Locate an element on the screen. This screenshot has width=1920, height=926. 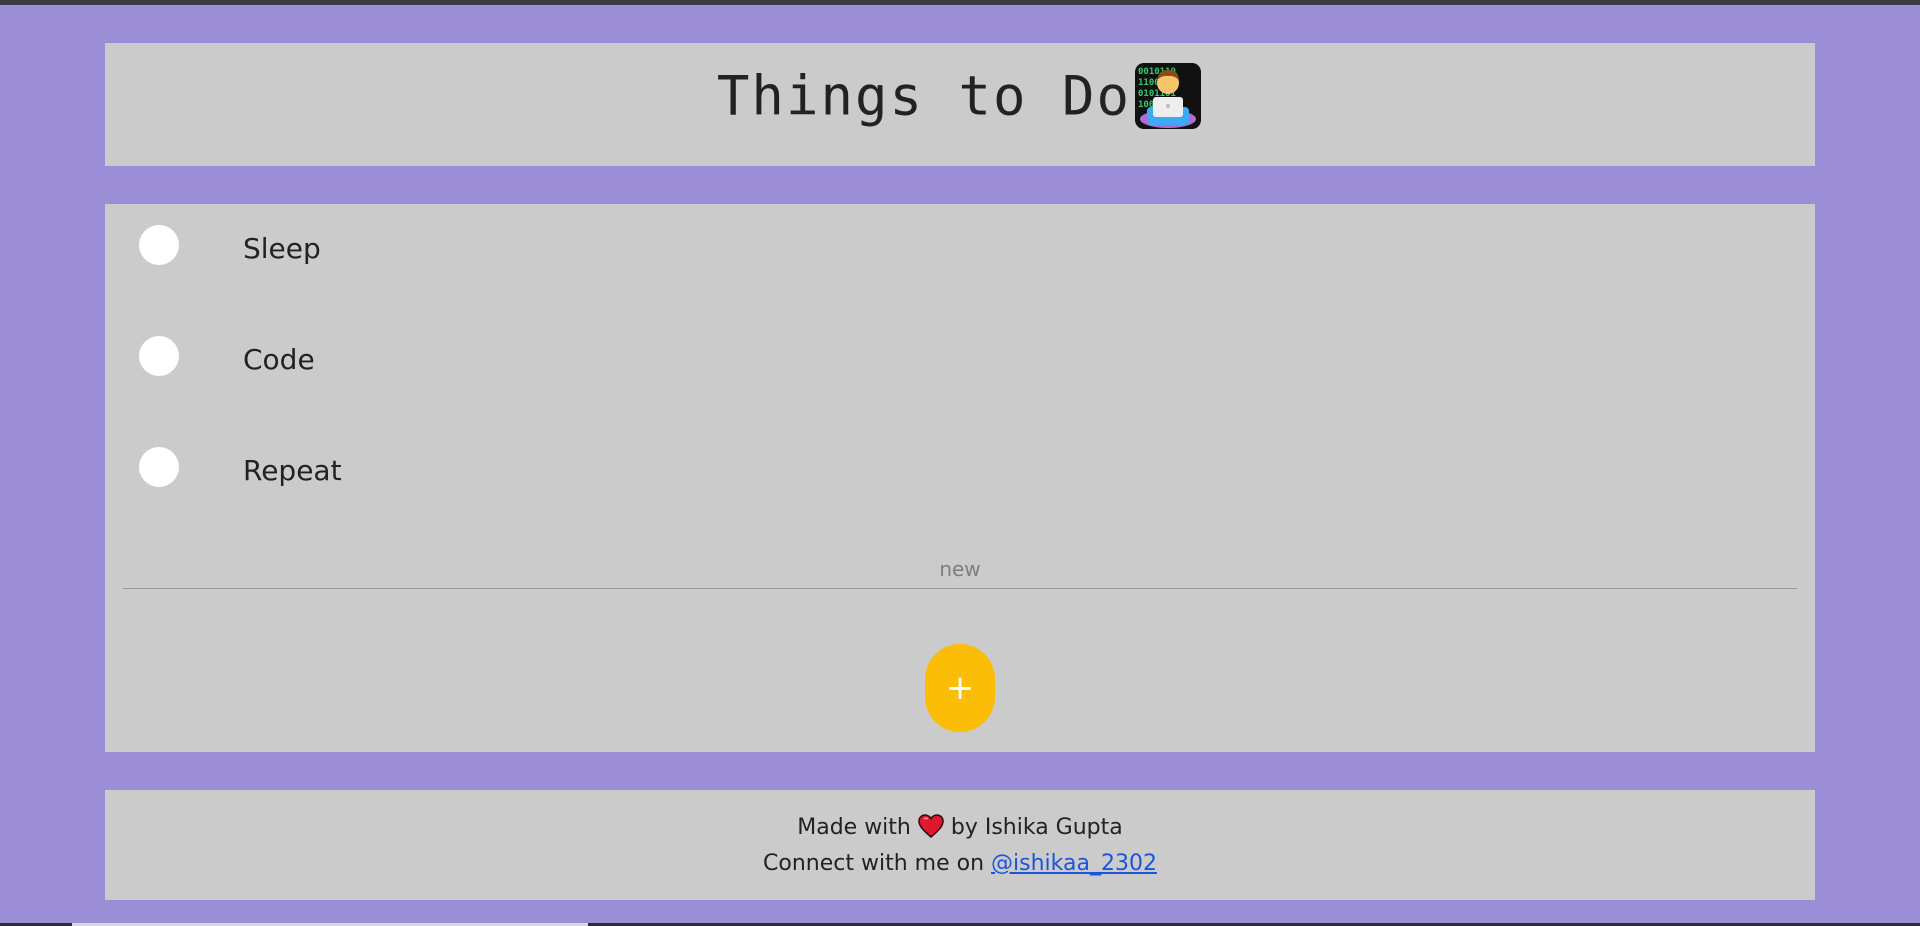
task-item-code: Code is located at coordinates (960, 345).